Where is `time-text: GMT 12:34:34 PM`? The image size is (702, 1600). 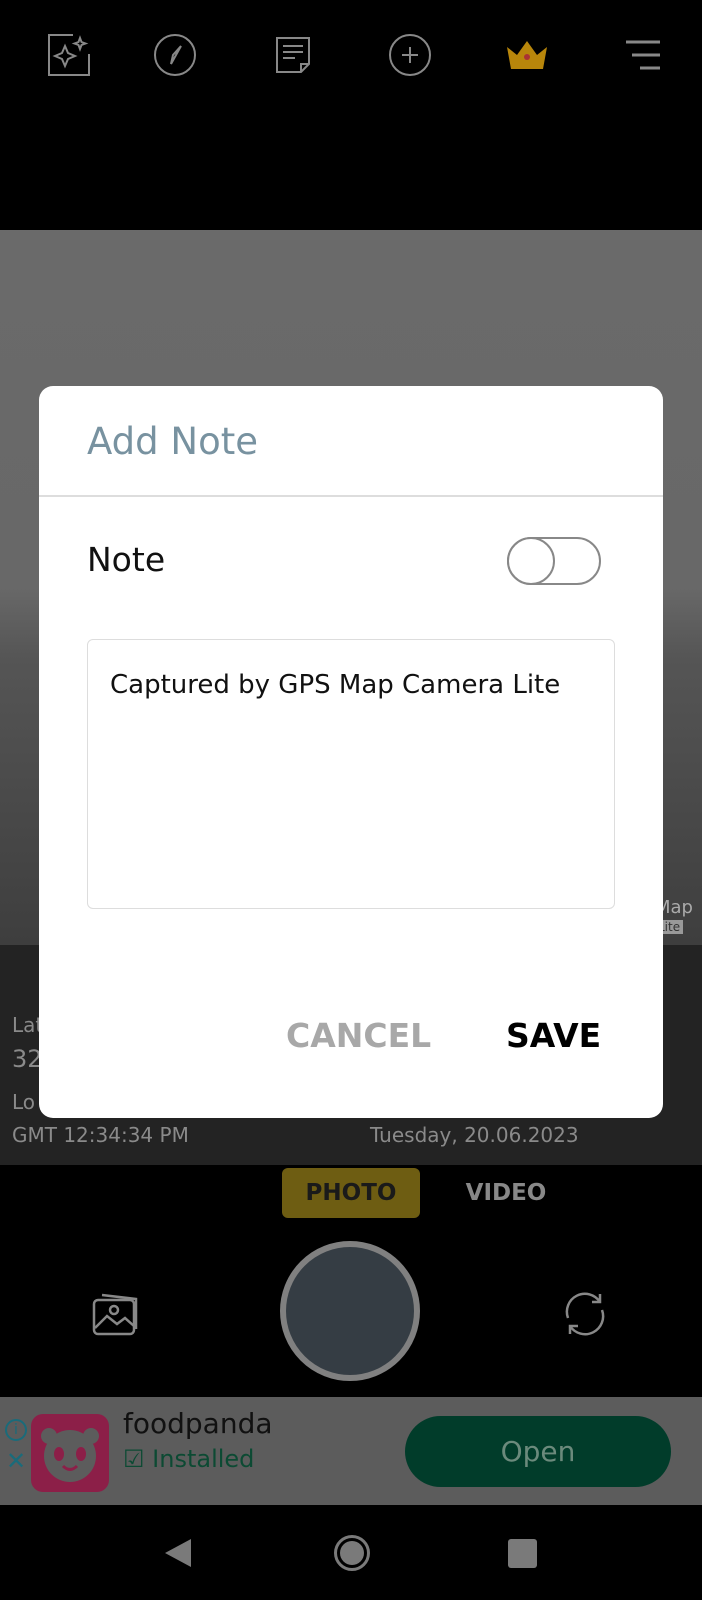
time-text: GMT 12:34:34 PM is located at coordinates (100, 1135).